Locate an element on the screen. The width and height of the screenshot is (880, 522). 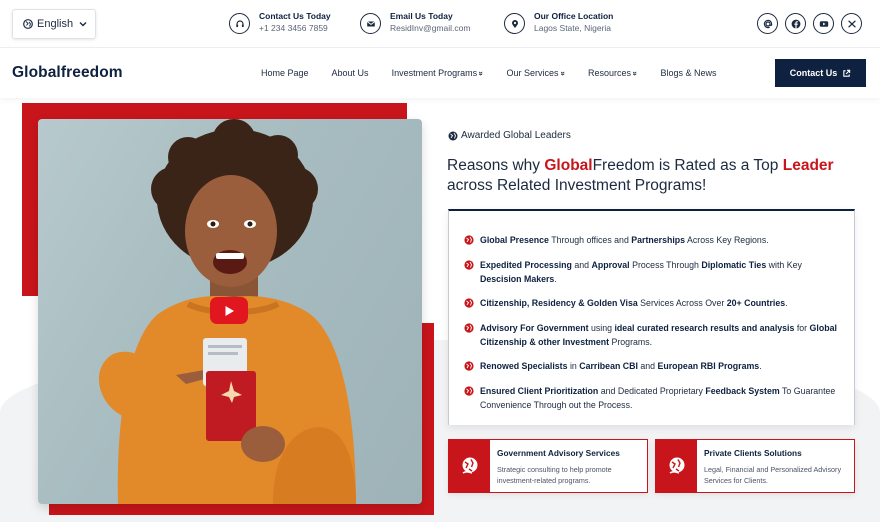
nav-item-home: Home Page is located at coordinates (285, 73).